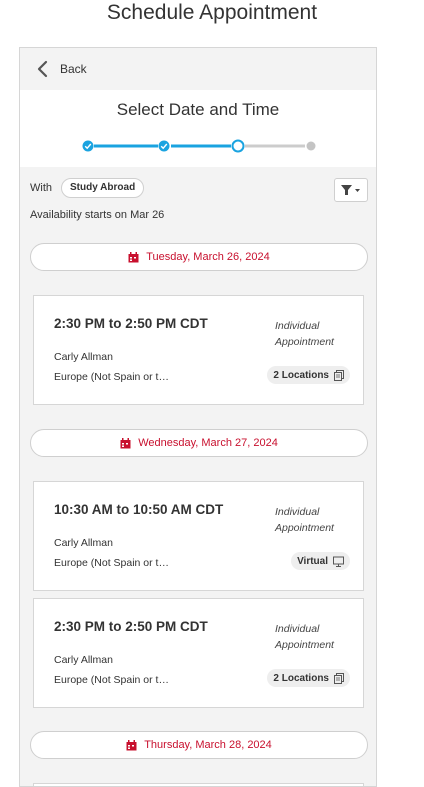 Image resolution: width=424 pixels, height=787 pixels. I want to click on date-header: Thursday, March 28, 2024, so click(199, 745).